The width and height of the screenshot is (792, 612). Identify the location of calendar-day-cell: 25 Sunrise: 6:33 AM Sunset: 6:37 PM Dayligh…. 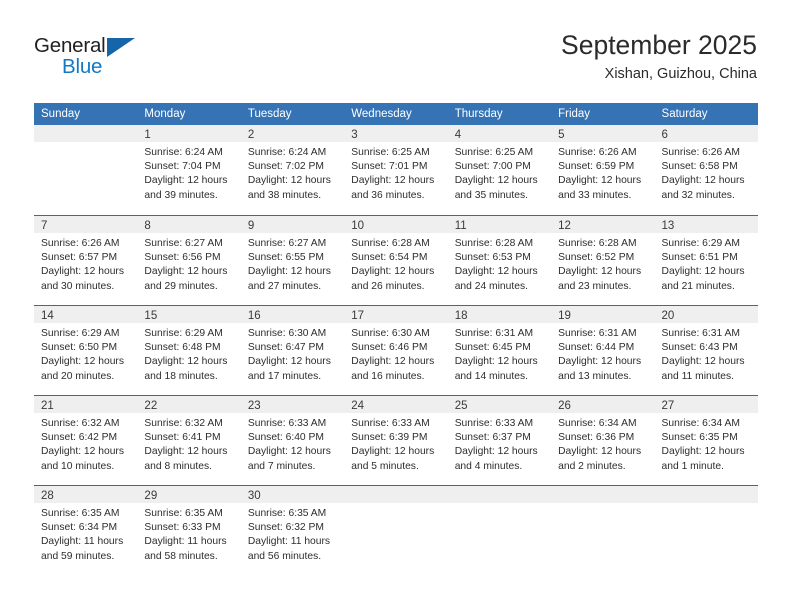
(499, 440).